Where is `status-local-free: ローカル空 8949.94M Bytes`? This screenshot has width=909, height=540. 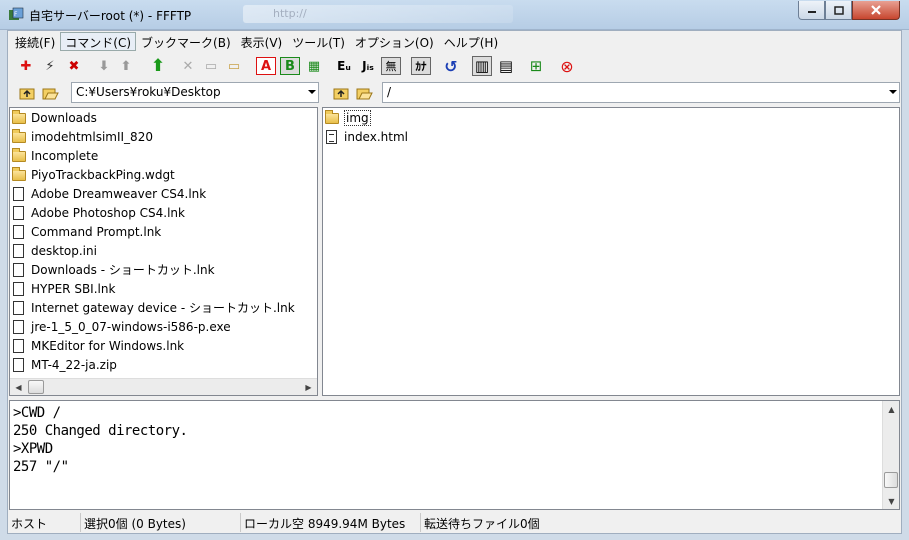
status-local-free: ローカル空 8949.94M Bytes is located at coordinates (330, 522).